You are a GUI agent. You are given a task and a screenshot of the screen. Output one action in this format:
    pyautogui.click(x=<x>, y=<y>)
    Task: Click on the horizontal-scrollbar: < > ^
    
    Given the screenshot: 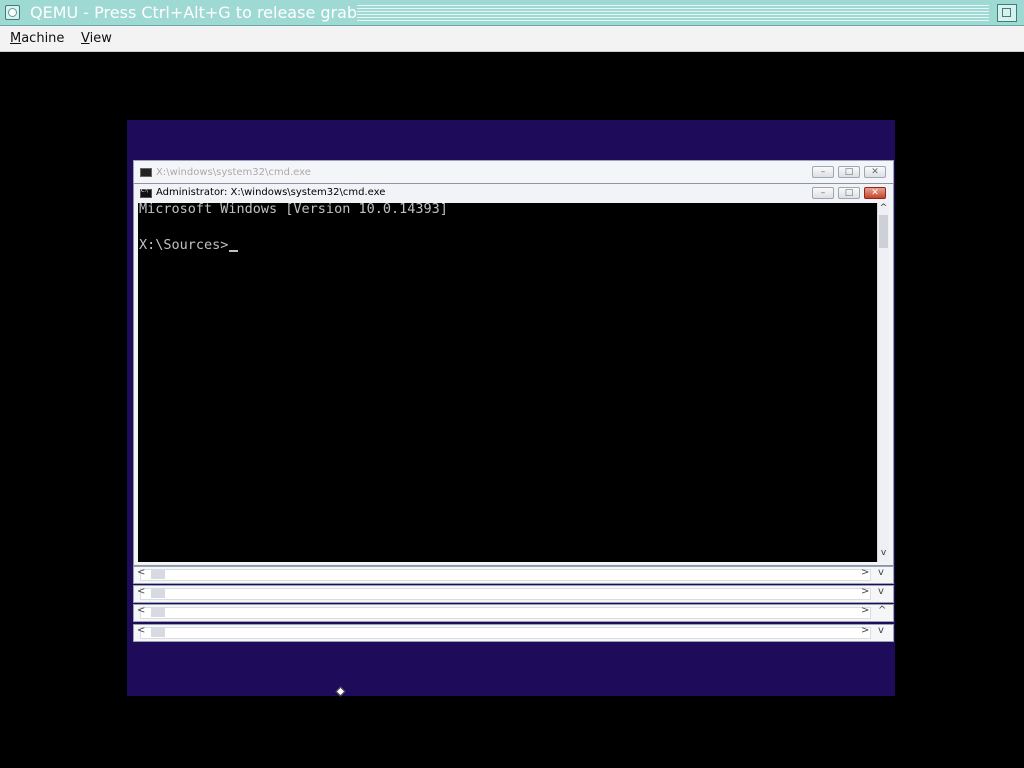 What is the action you would take?
    pyautogui.click(x=513, y=613)
    